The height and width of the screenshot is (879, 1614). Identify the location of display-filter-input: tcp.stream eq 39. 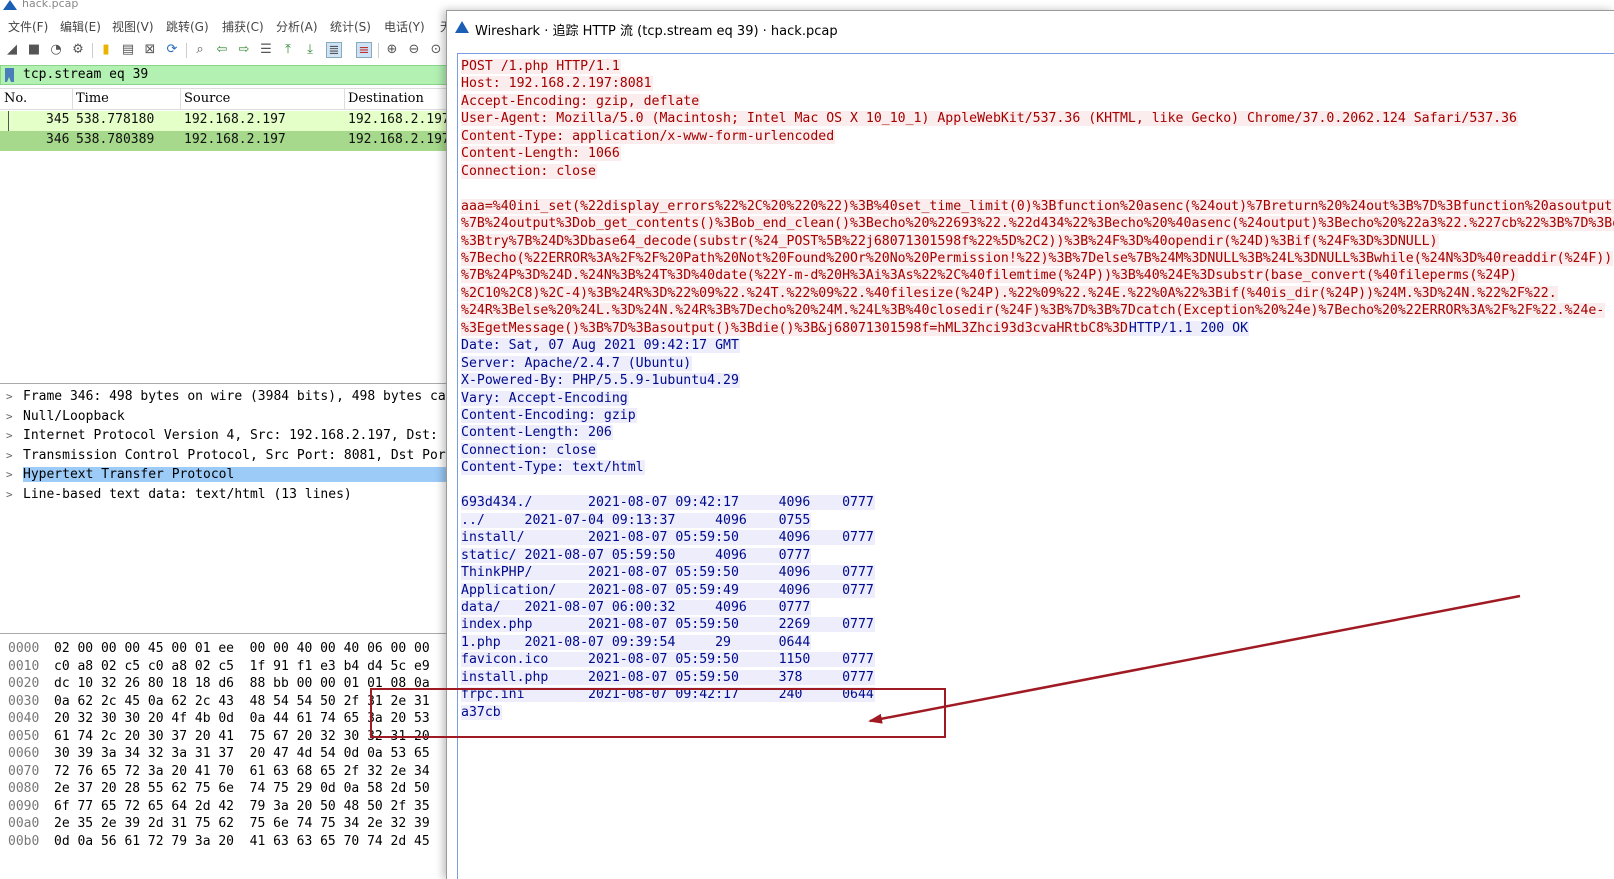
(85, 74).